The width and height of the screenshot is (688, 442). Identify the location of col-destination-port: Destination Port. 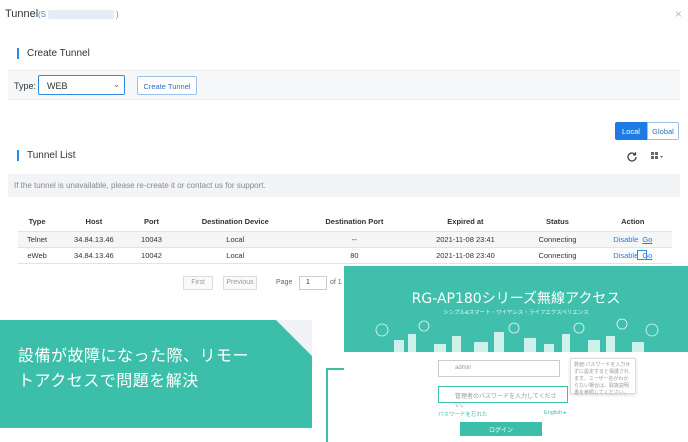
(354, 221).